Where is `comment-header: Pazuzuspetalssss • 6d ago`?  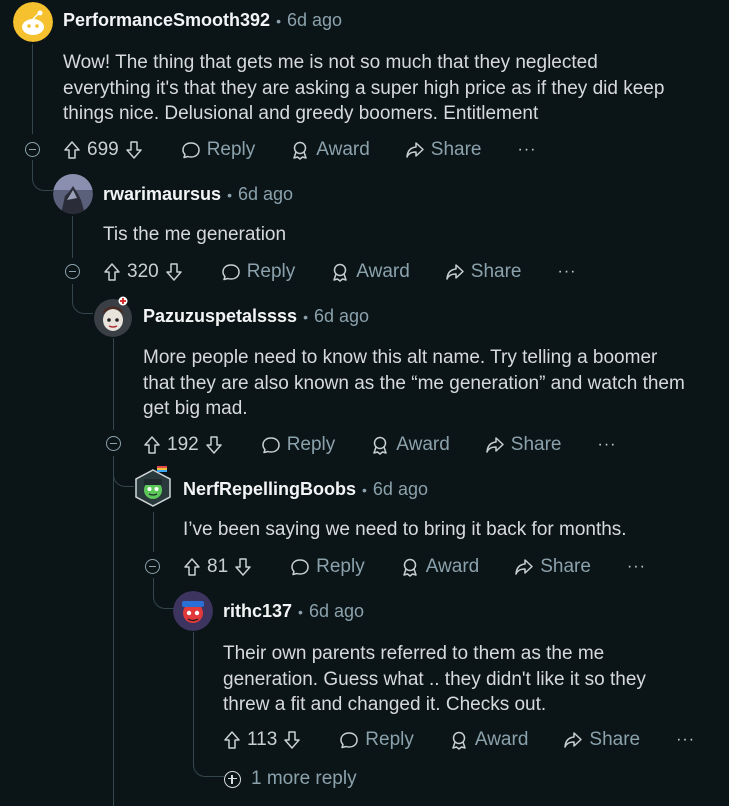
comment-header: Pazuzuspetalssss • 6d ago is located at coordinates (256, 316).